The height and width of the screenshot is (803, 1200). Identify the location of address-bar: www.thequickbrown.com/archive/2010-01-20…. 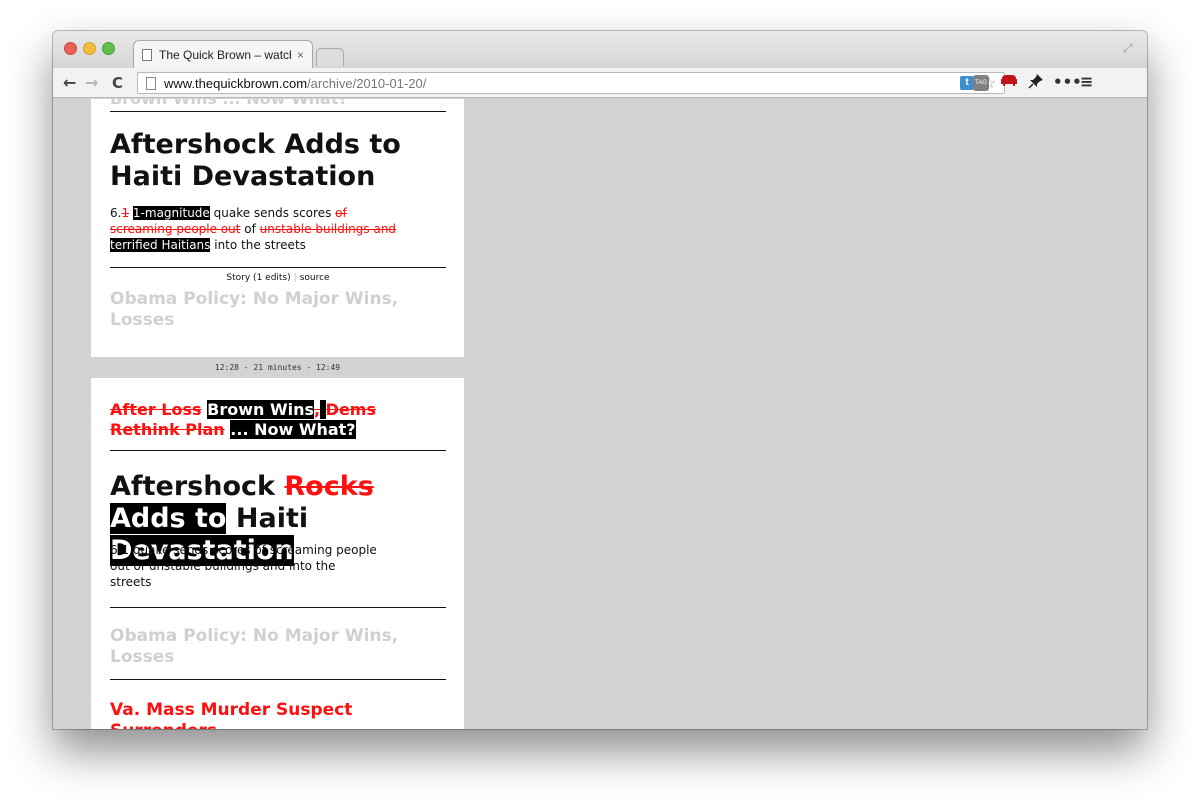
(571, 83).